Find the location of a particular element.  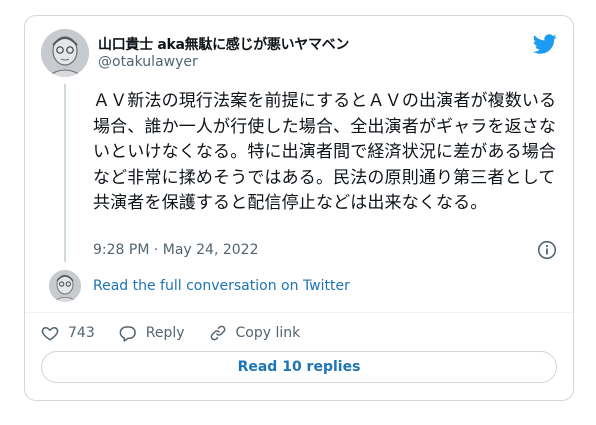

conversation-avatar is located at coordinates (65, 286).